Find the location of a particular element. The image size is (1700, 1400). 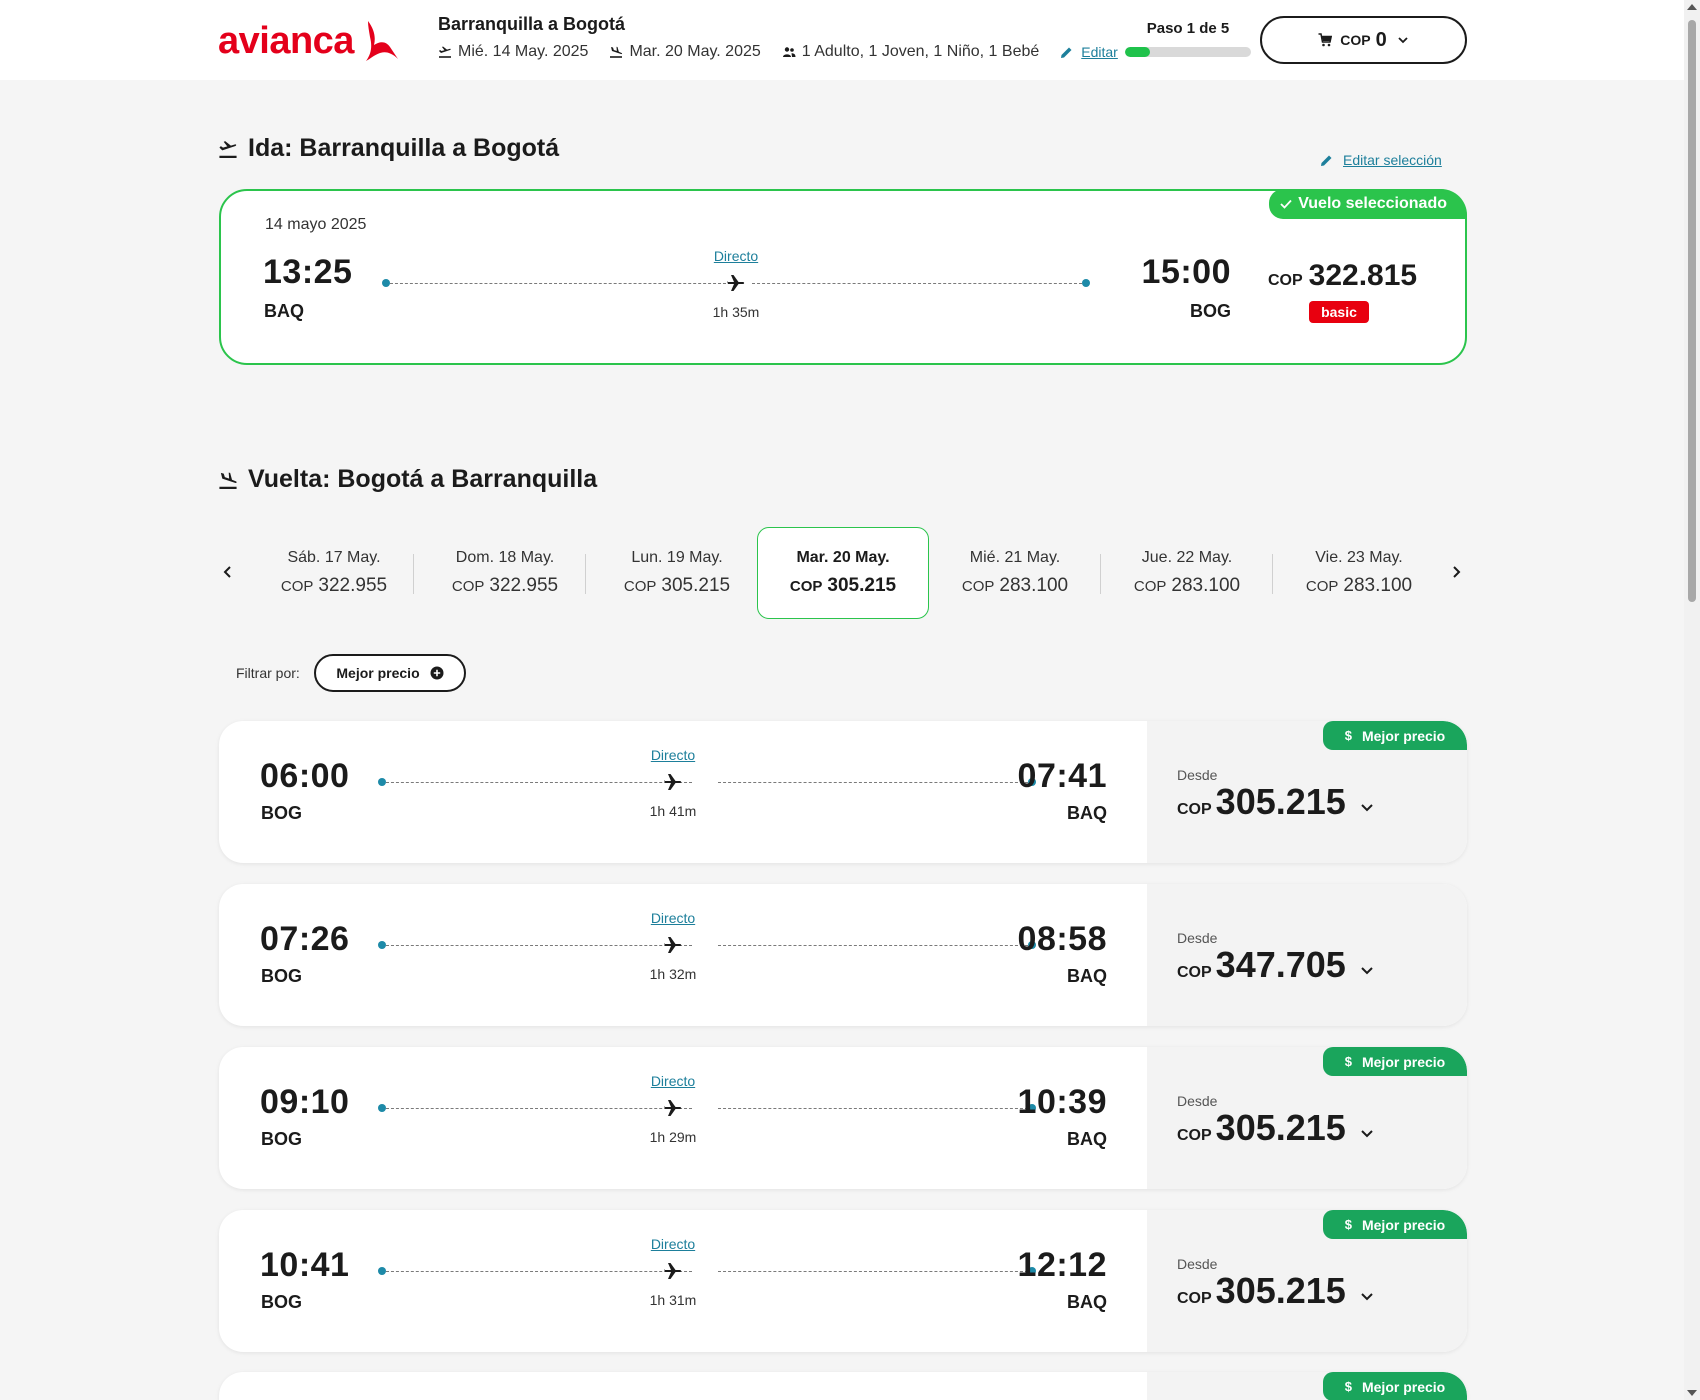

date-option-label: Lun. 19 May. is located at coordinates (677, 557).